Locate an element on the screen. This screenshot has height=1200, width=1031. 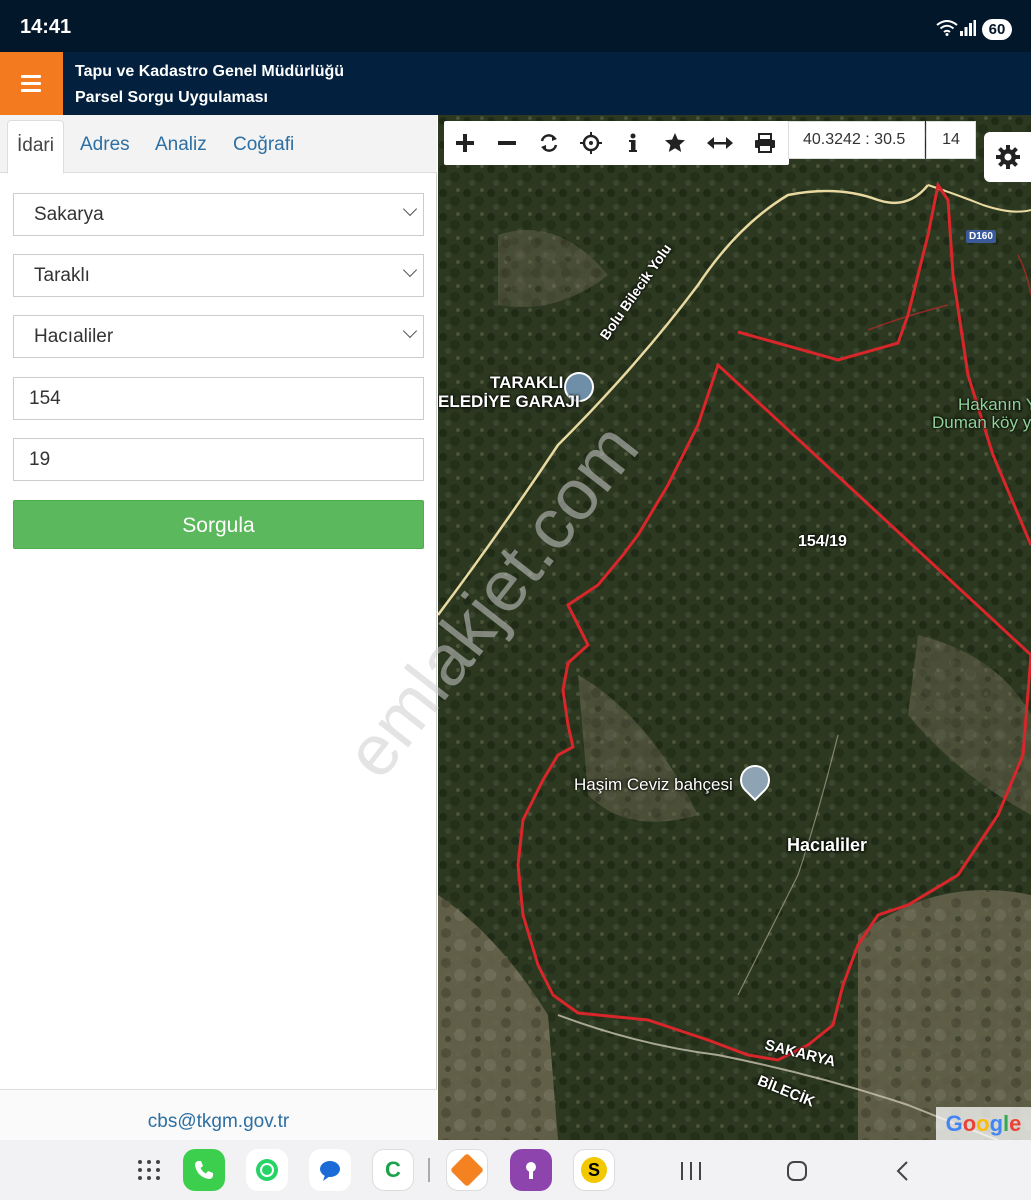
parcel-input: 19 is located at coordinates (218, 459).